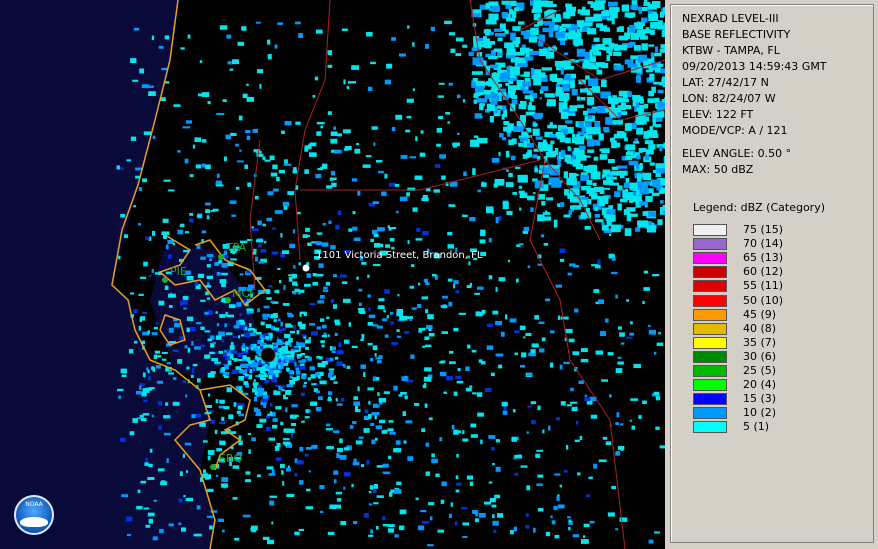 This screenshot has width=878, height=549. Describe the element at coordinates (735, 130) in the screenshot. I see `info-mode-vcp: MODE/VCP: A / 121` at that location.